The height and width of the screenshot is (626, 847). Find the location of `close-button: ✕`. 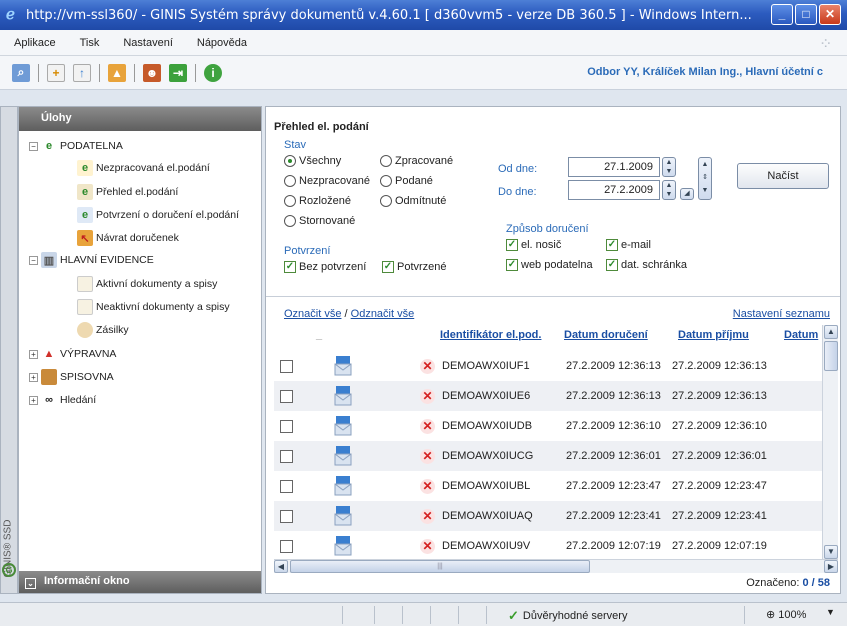

close-button: ✕ is located at coordinates (830, 14).